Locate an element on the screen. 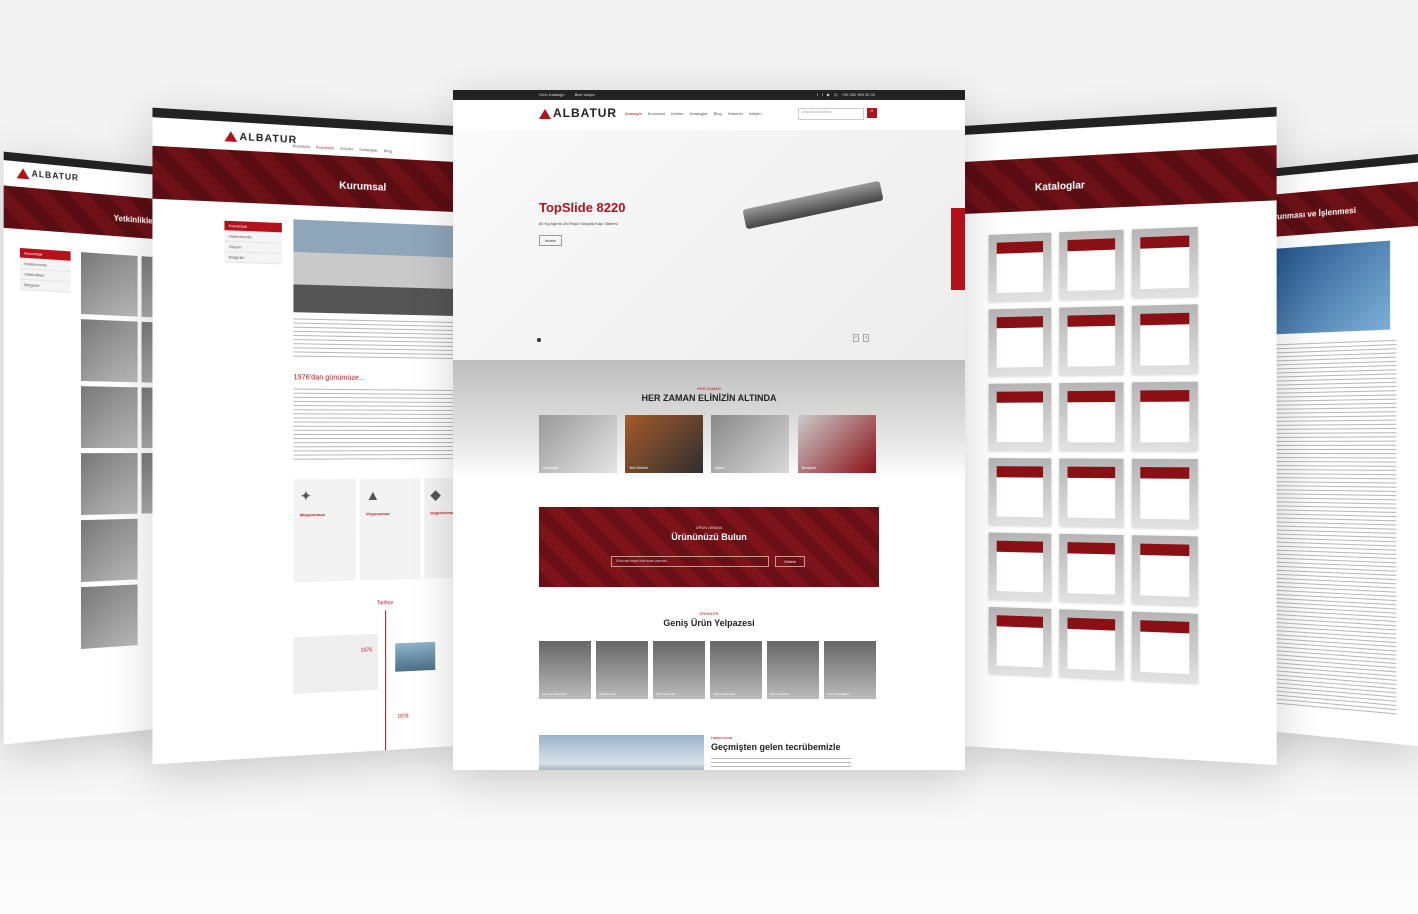  youtube-icon: ▶ is located at coordinates (828, 94).